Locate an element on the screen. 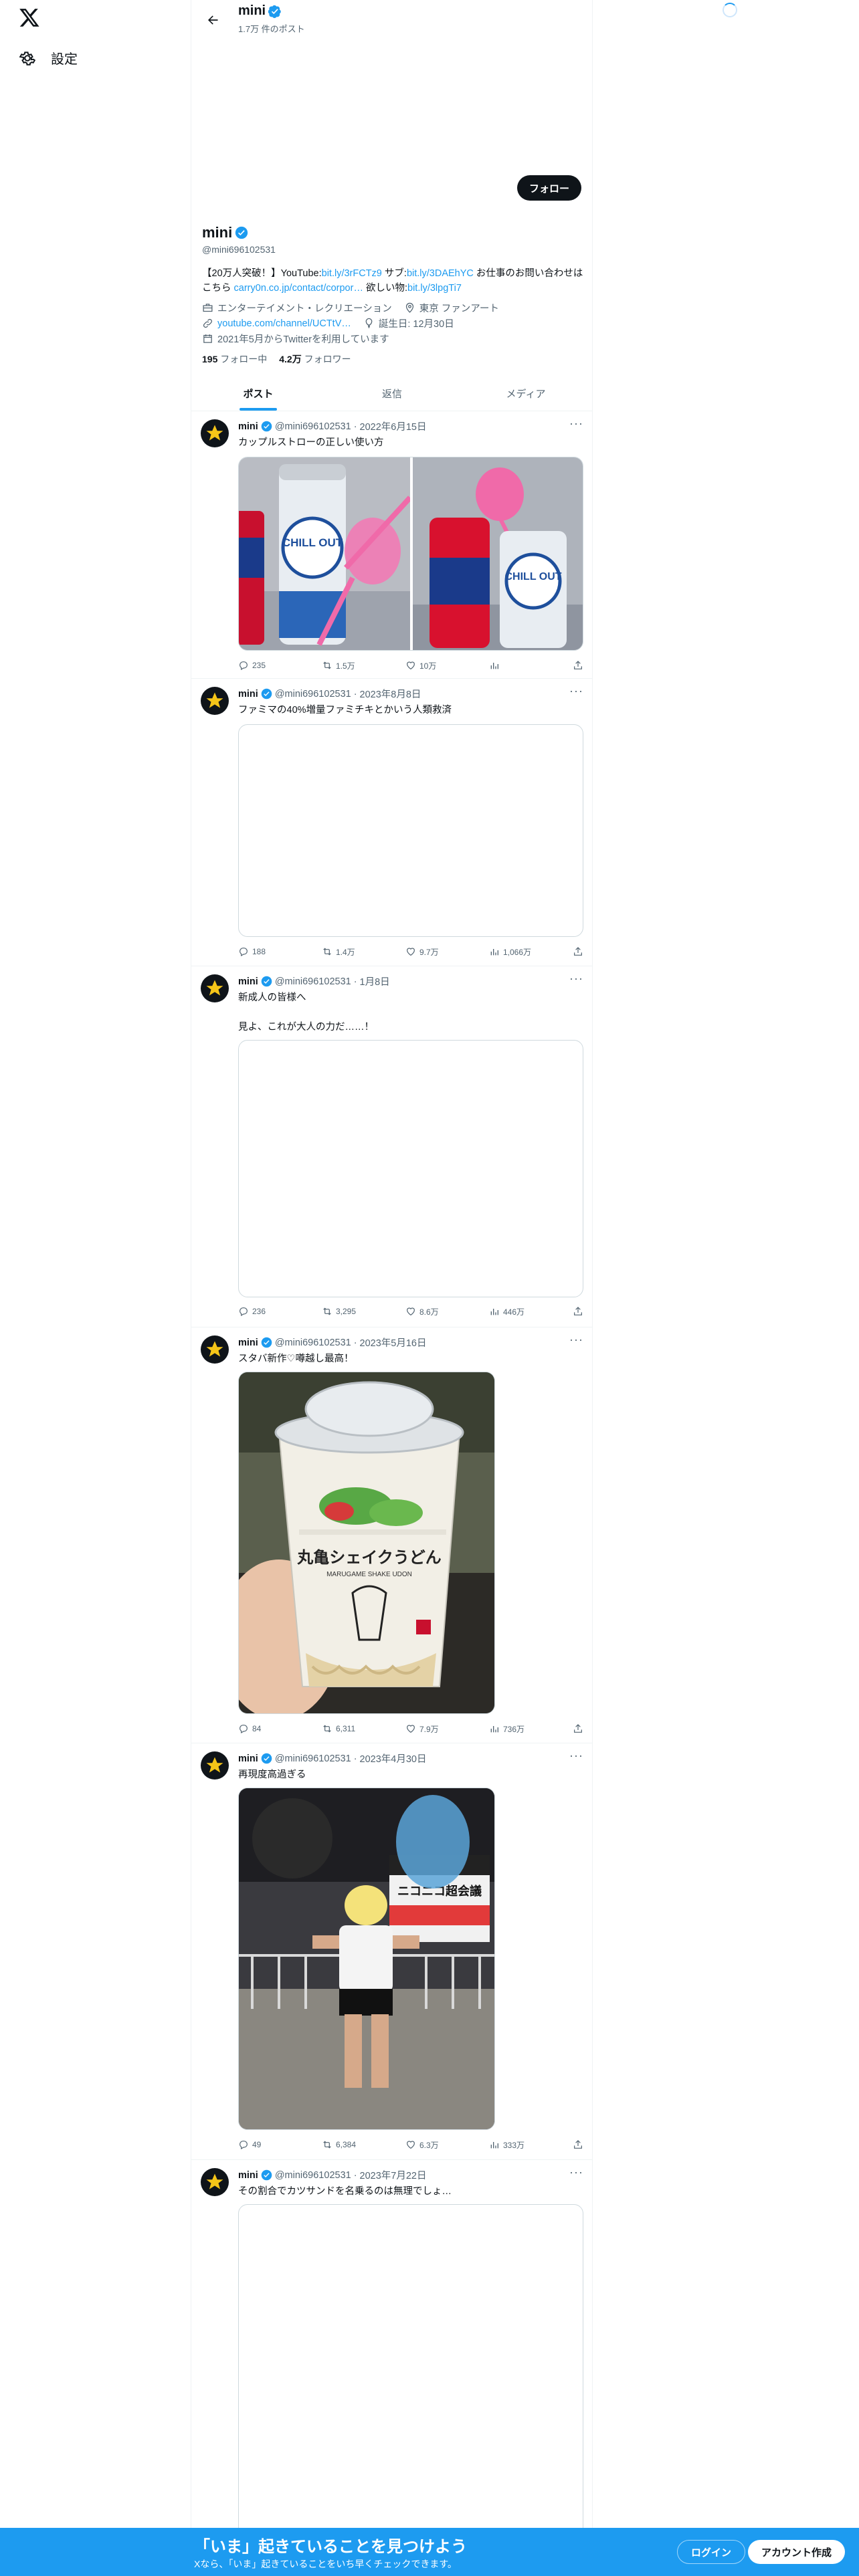  views-button: 736万 is located at coordinates (516, 1728).